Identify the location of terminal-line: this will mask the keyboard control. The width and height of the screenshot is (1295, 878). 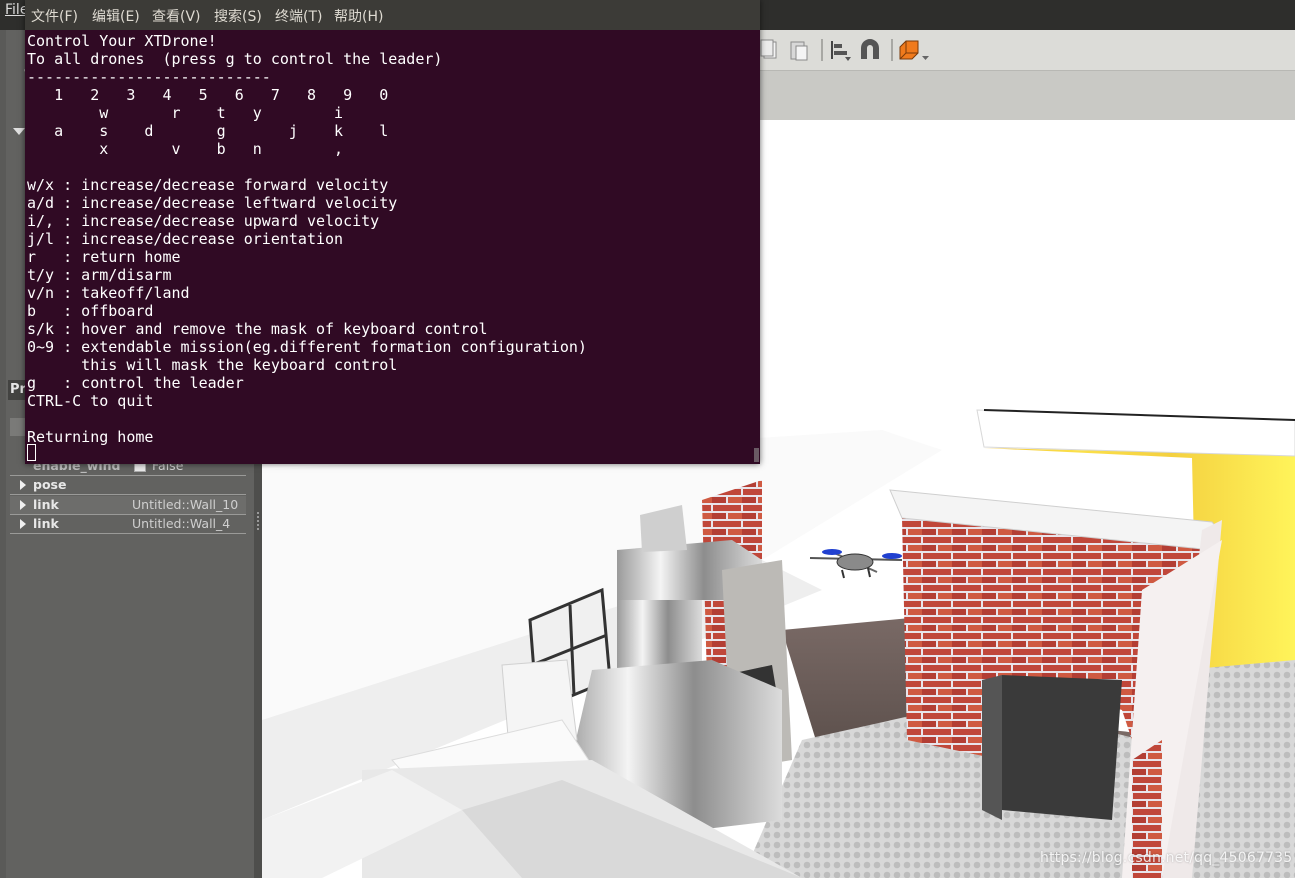
(212, 365).